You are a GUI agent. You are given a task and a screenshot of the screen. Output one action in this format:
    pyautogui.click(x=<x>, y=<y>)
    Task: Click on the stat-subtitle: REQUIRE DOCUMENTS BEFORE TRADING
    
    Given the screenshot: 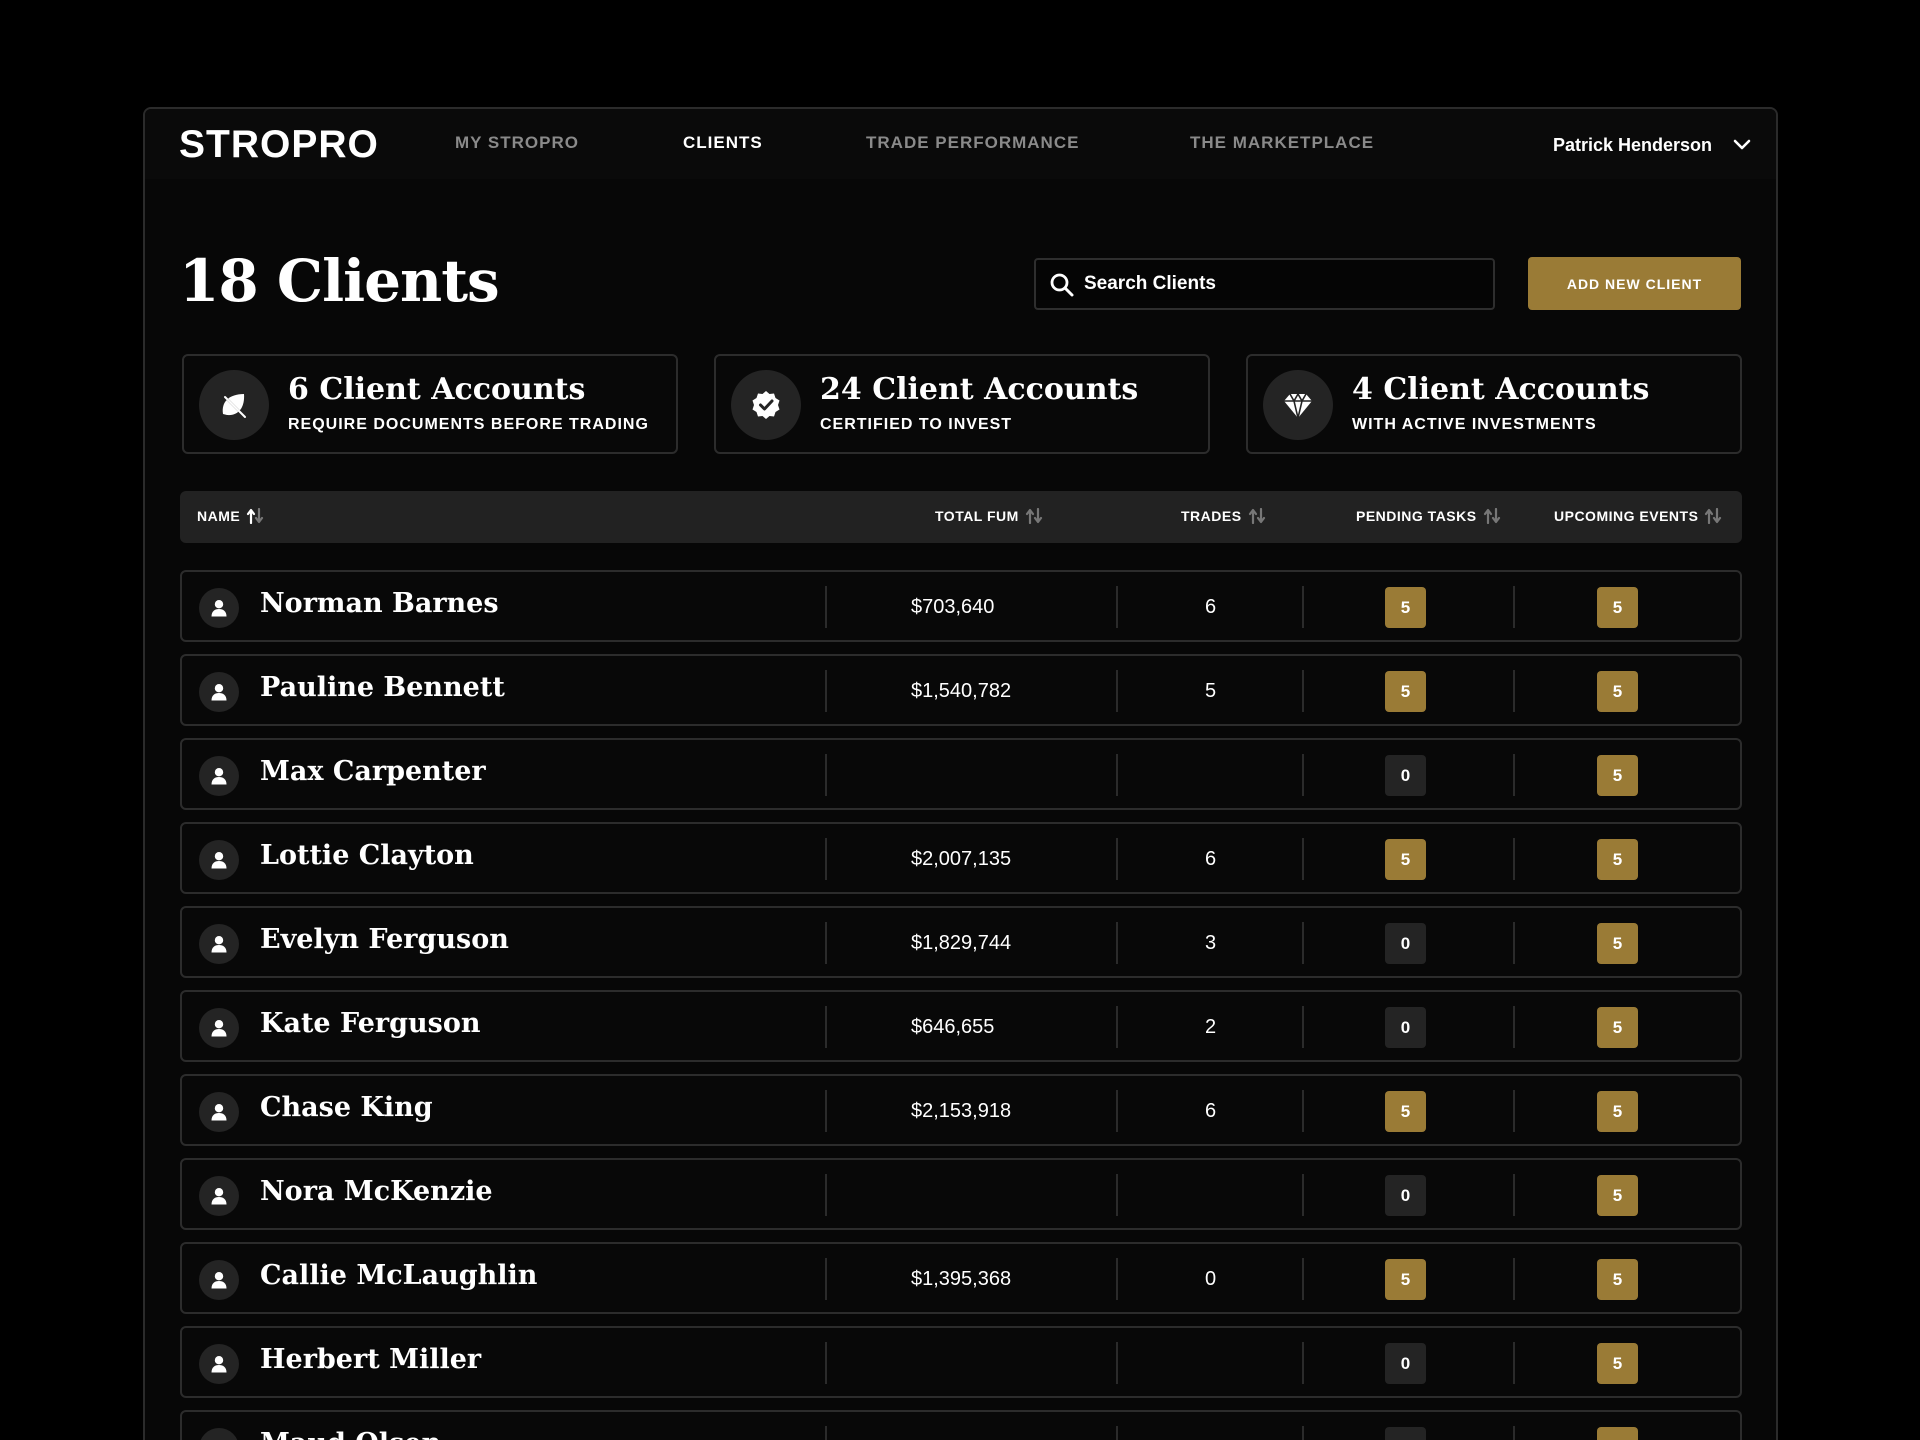 What is the action you would take?
    pyautogui.click(x=468, y=424)
    